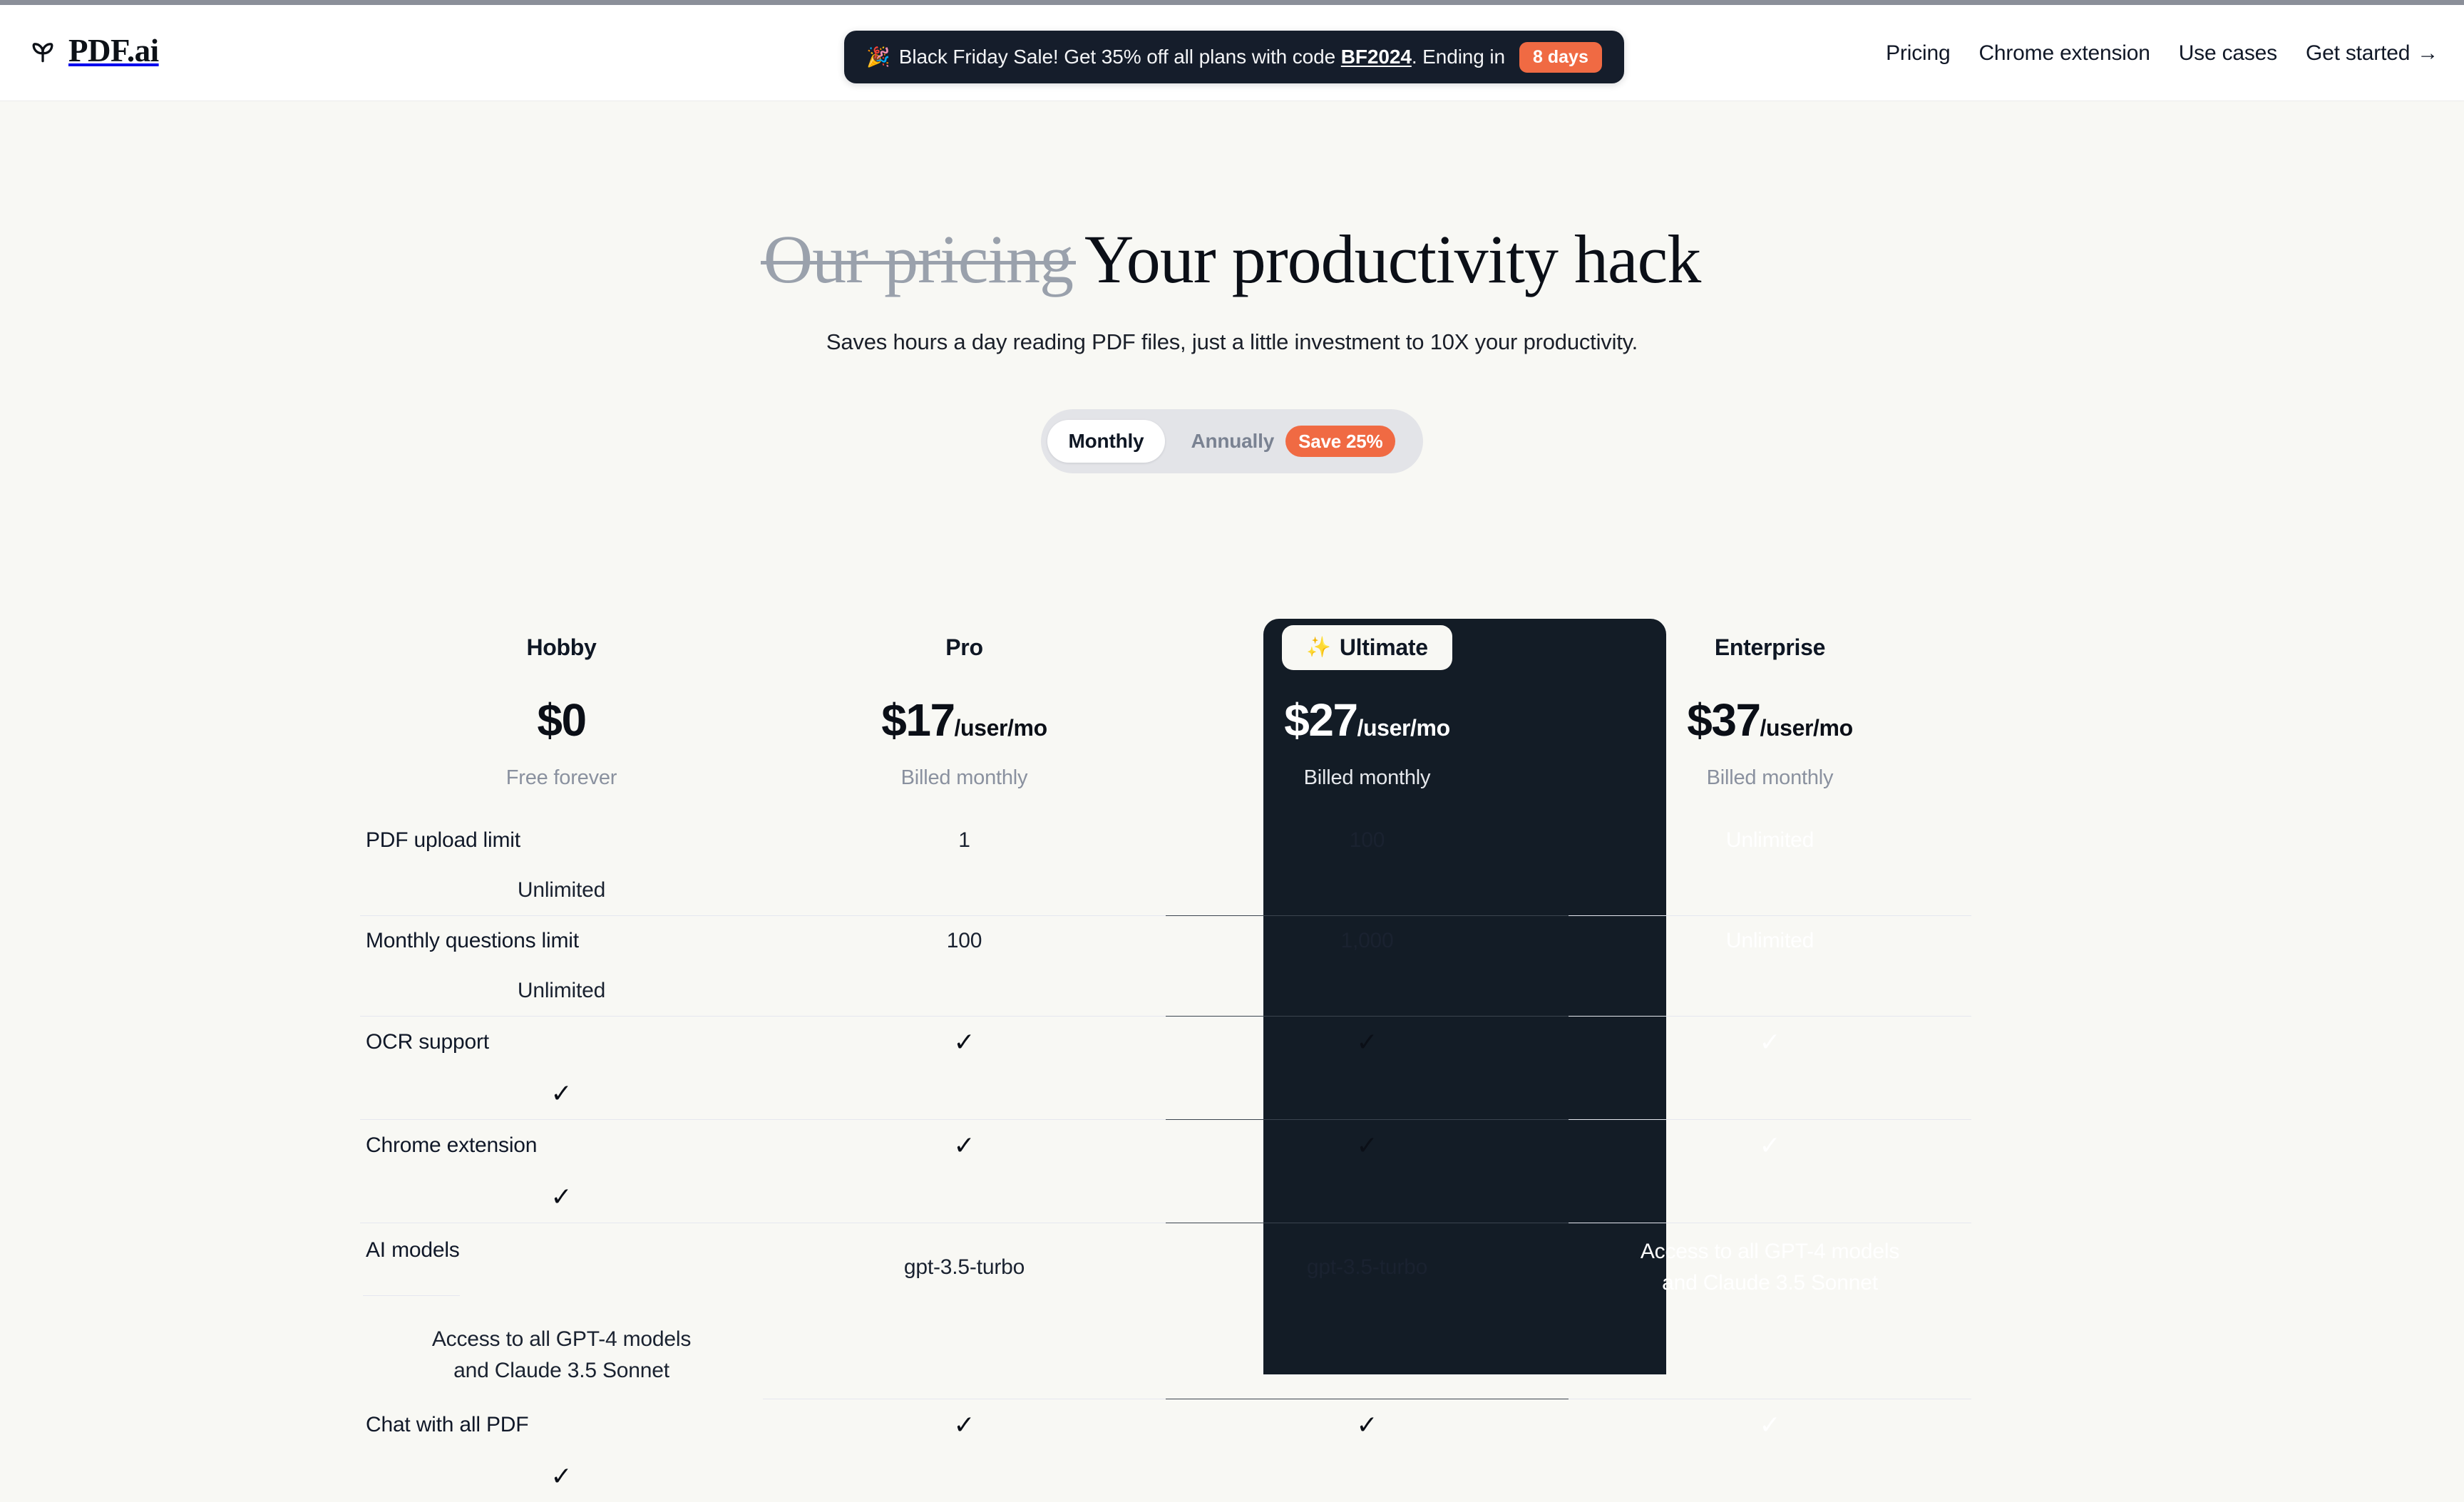 The height and width of the screenshot is (1502, 2464). Describe the element at coordinates (2427, 53) in the screenshot. I see `arrow-right-icon: →` at that location.